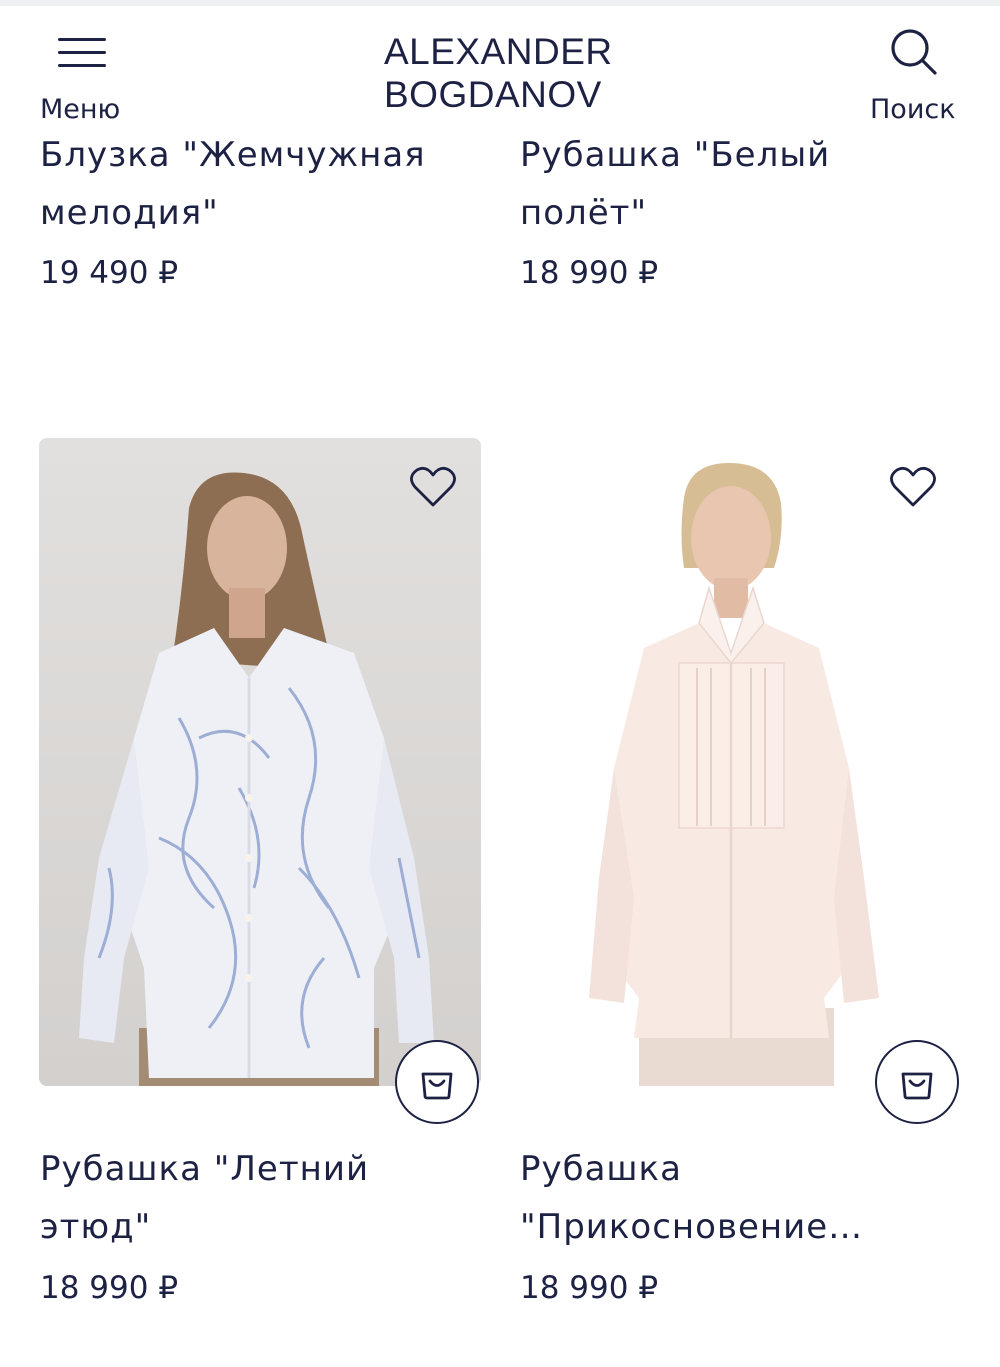  Describe the element at coordinates (109, 273) in the screenshot. I see `product-price: 19 490 ₽` at that location.